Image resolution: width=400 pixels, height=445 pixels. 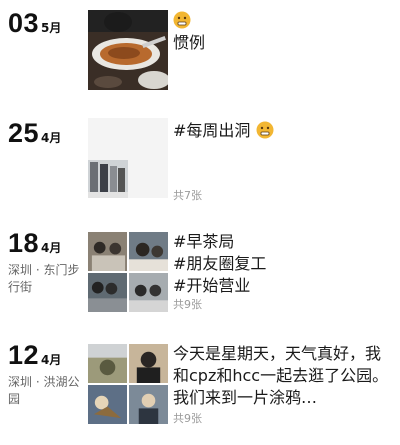 I want to click on photo-count: 共7张, so click(x=187, y=195).